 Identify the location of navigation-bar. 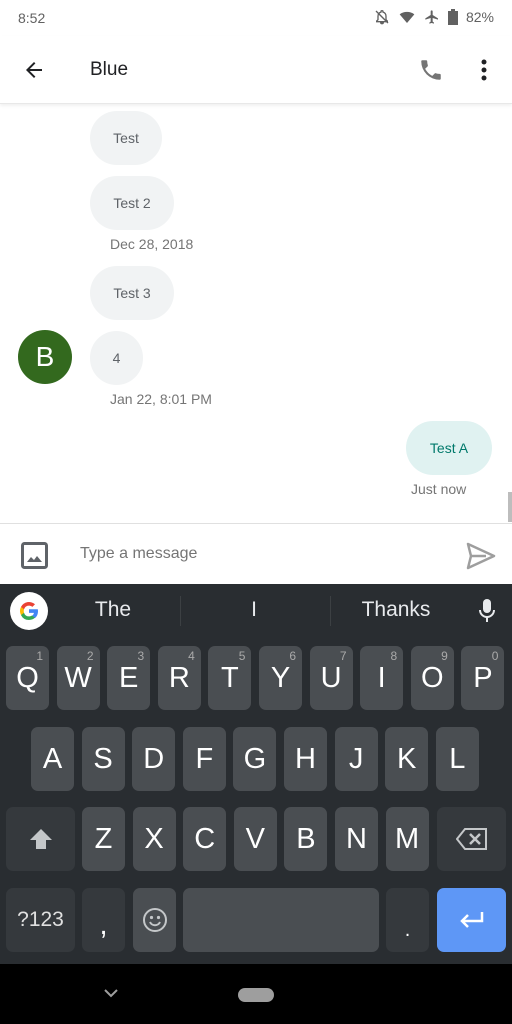
(256, 994).